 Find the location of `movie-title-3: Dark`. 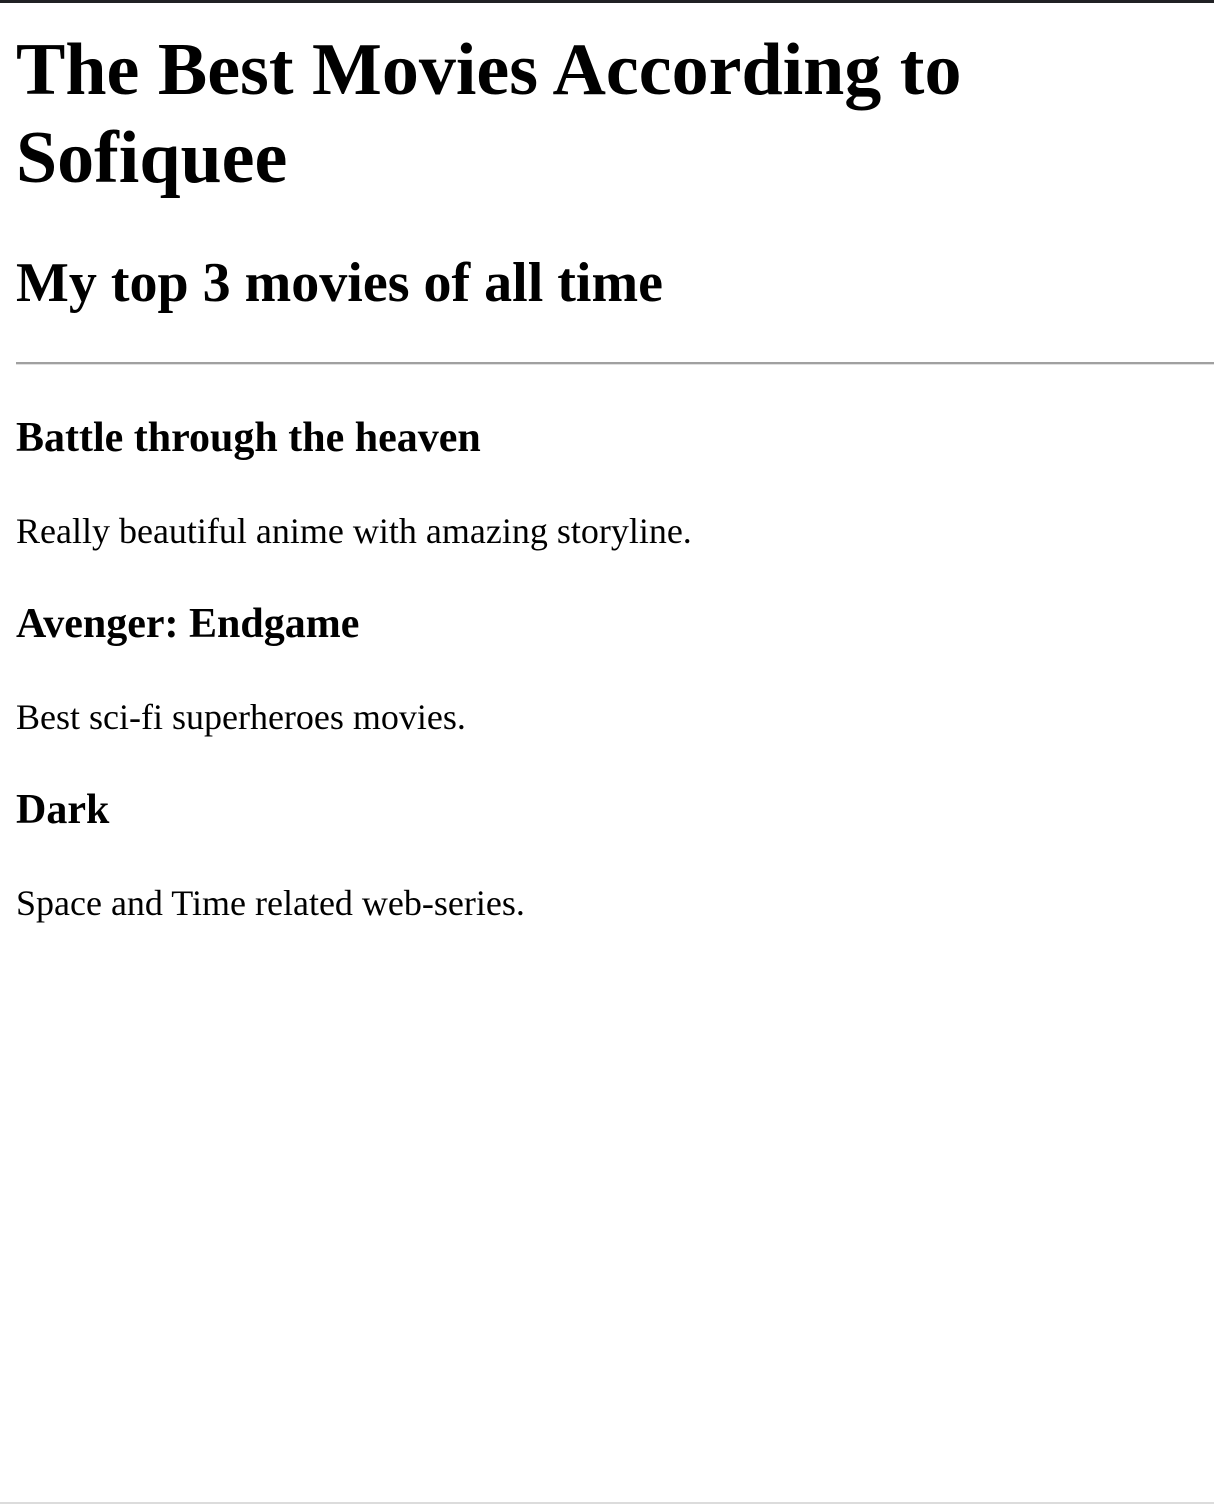

movie-title-3: Dark is located at coordinates (63, 810).